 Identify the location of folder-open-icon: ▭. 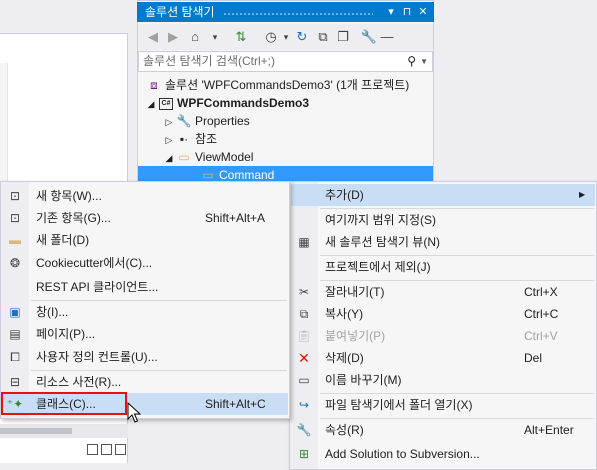
(184, 157).